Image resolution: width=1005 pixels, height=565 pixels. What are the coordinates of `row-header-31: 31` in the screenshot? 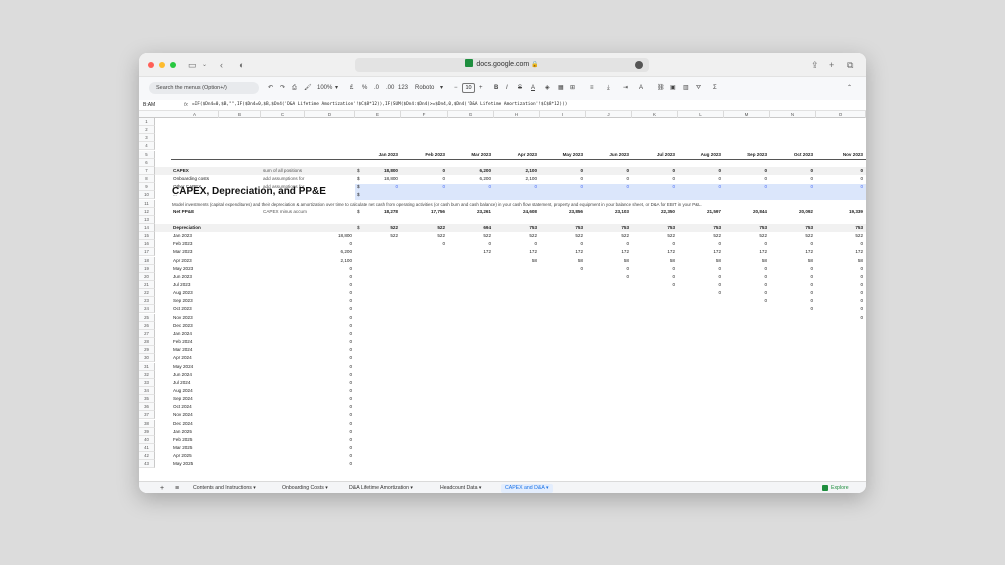 It's located at (147, 366).